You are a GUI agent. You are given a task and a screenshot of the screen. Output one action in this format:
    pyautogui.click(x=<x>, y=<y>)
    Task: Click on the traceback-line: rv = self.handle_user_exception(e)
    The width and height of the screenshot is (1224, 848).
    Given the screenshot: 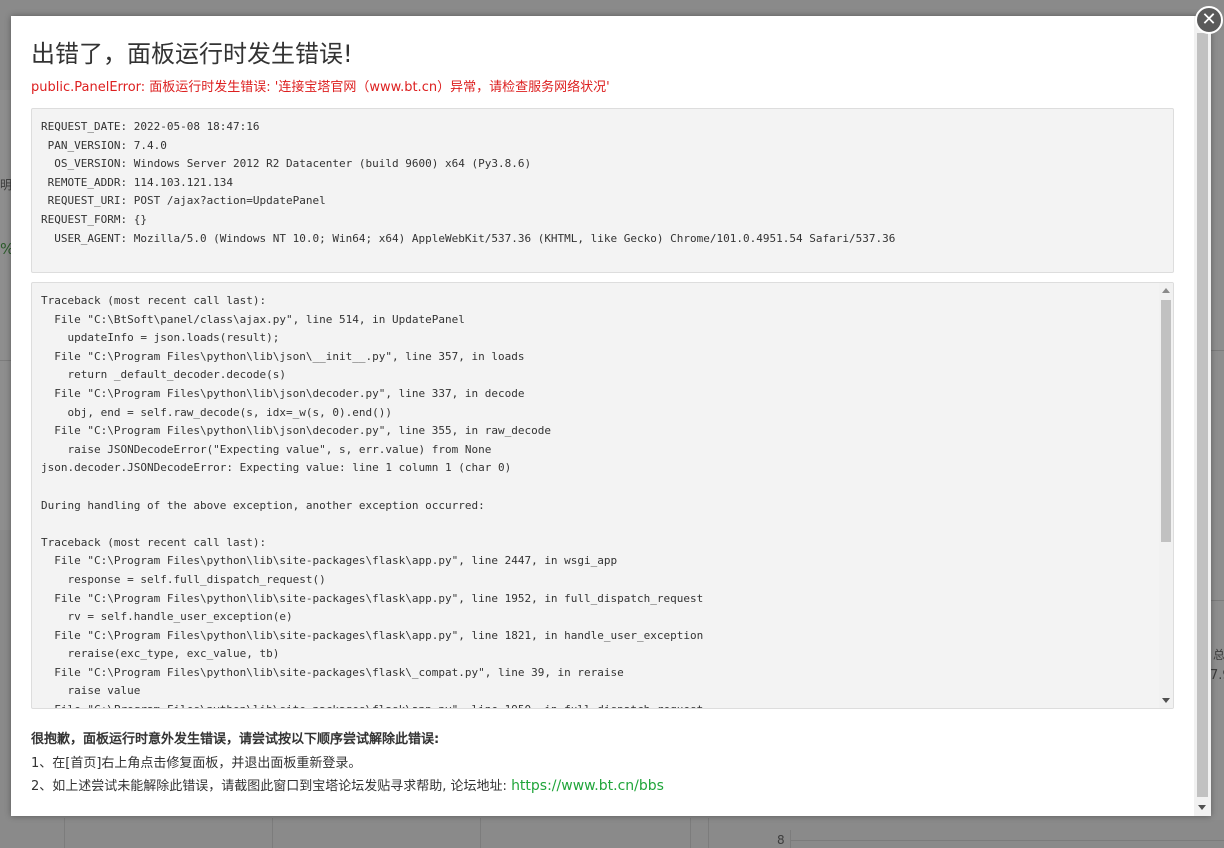 What is the action you would take?
    pyautogui.click(x=167, y=617)
    